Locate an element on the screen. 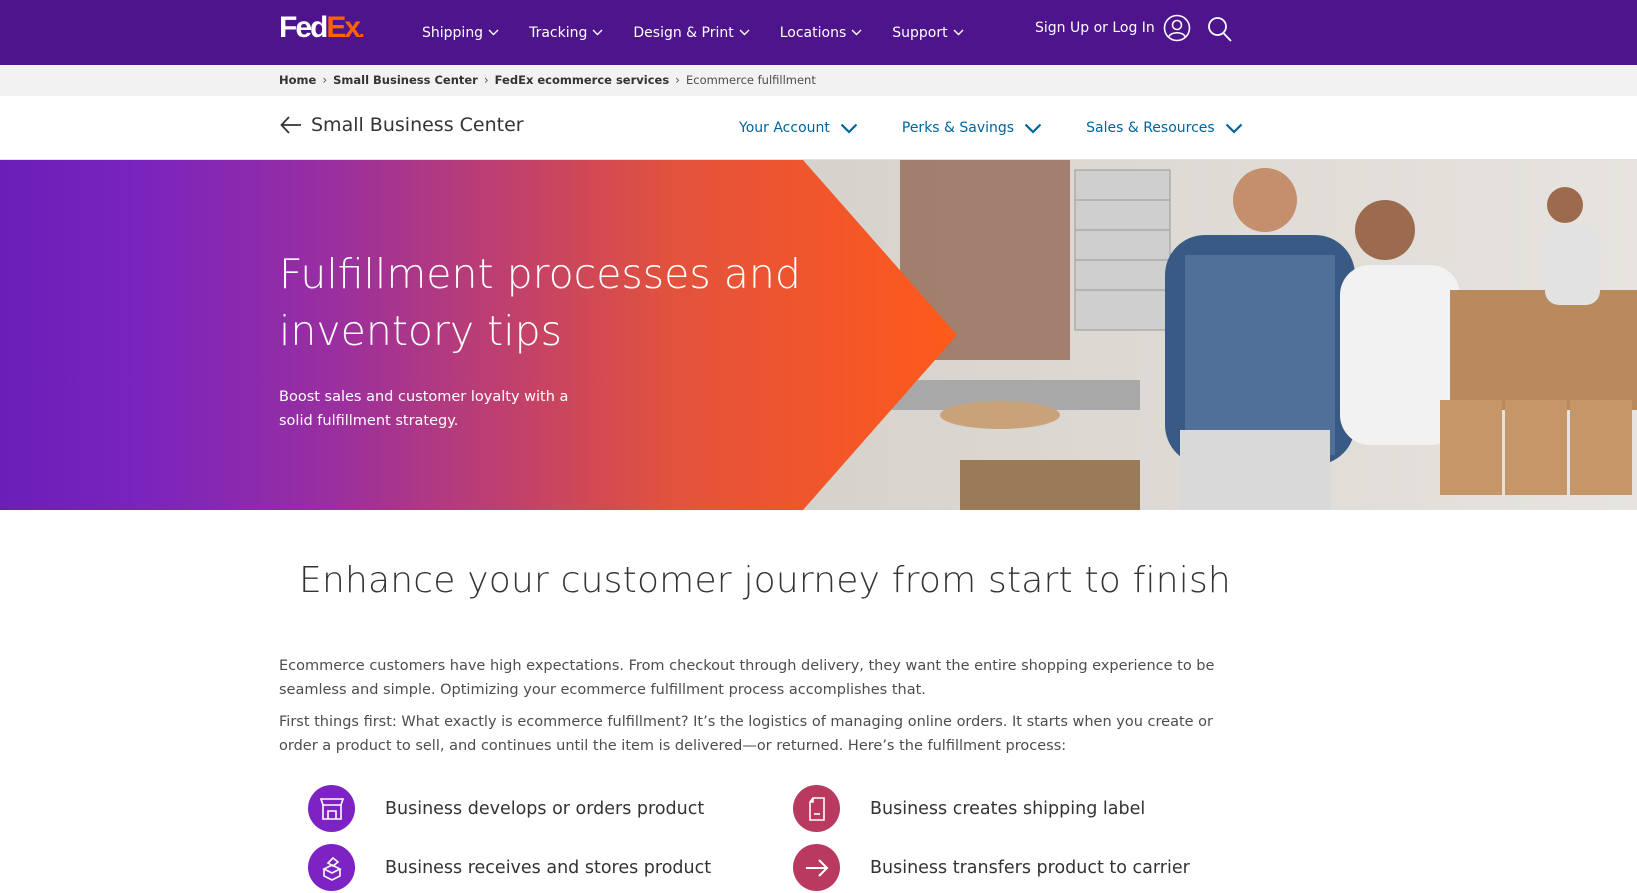 This screenshot has width=1637, height=893. process-step-store: Business receives and stores product is located at coordinates (509, 867).